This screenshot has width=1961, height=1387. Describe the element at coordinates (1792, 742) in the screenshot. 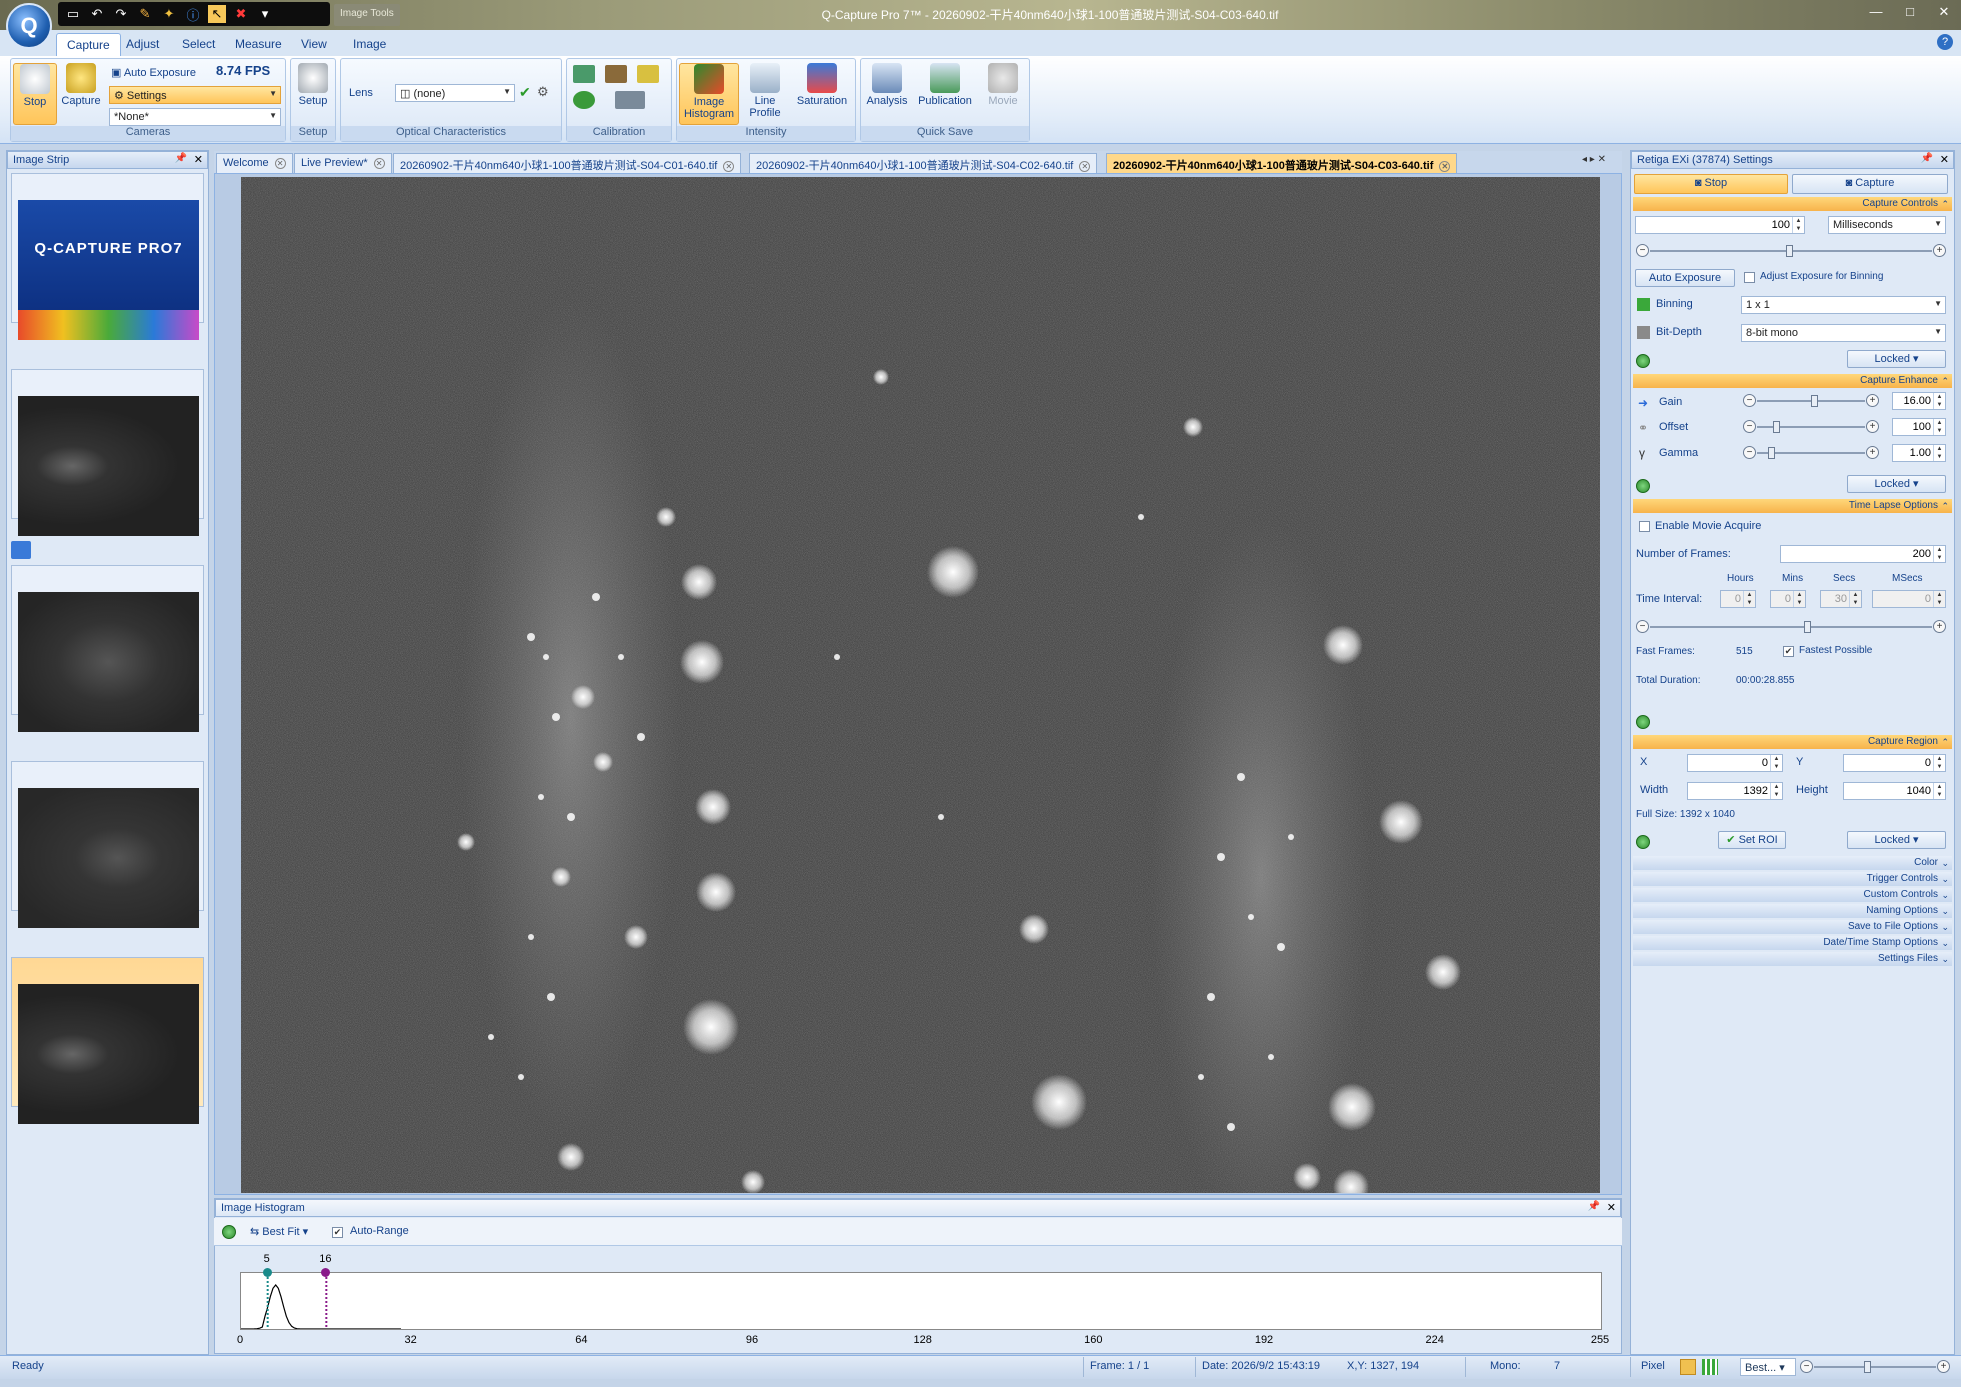

I see `capture-region-header: Capture Region ⌃` at that location.